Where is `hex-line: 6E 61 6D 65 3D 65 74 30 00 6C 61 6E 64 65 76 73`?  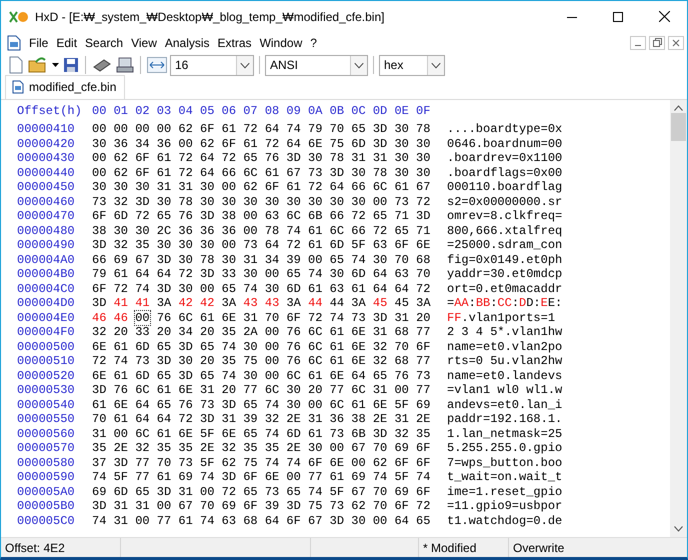 hex-line: 6E 61 6D 65 3D 65 74 30 00 6C 61 6E 64 65 76 73 is located at coordinates (261, 375).